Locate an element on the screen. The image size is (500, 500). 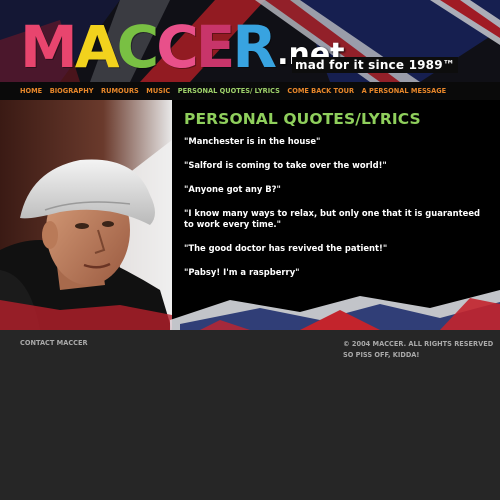
nav-item-personal-message: A PERSONAL MESSAGE is located at coordinates (404, 91).